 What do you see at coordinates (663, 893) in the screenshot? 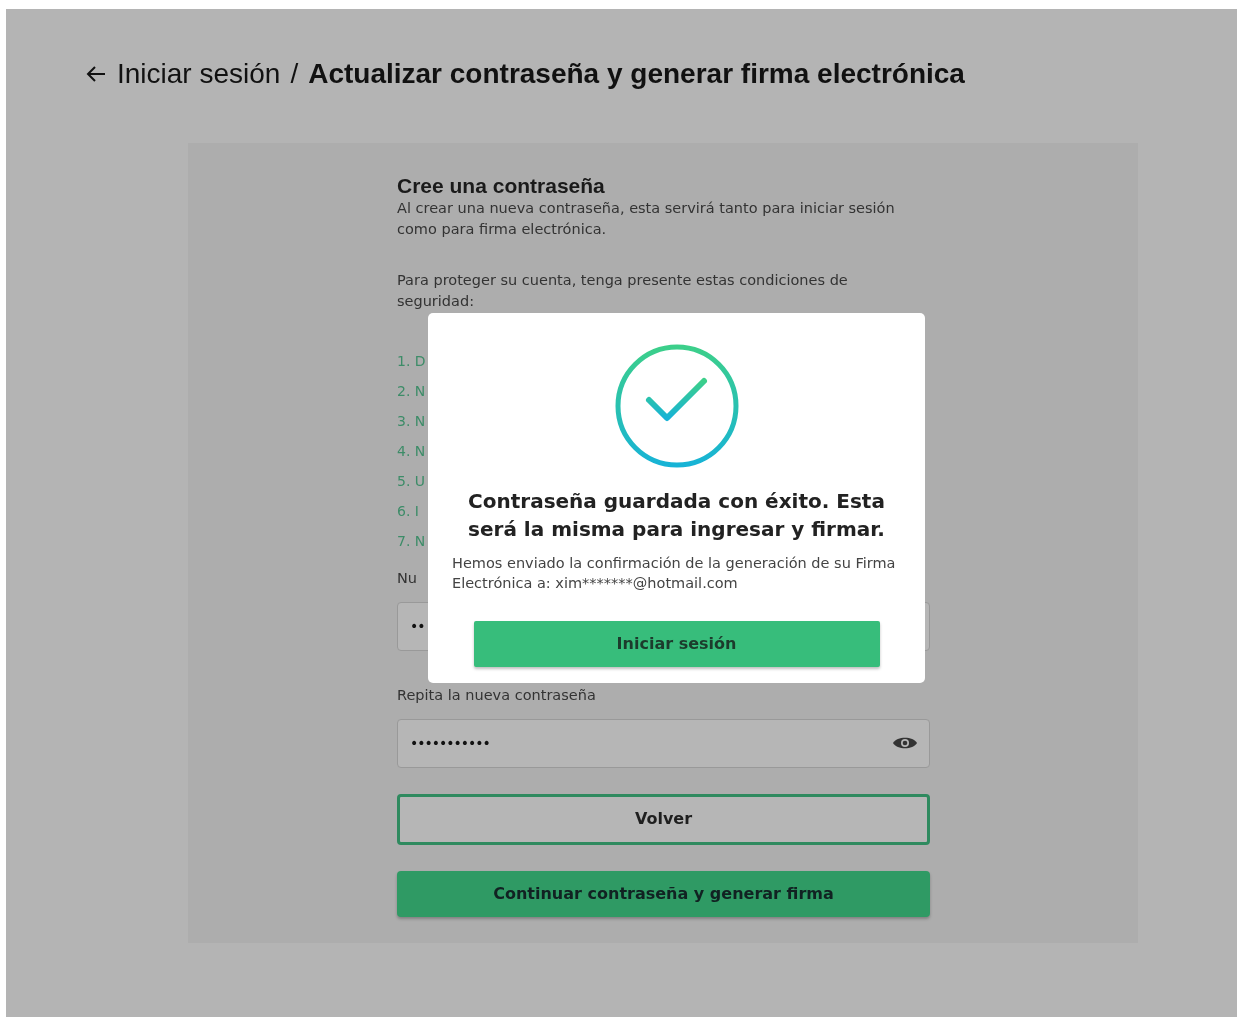
I see `continue-button: Continuar contraseña y generar firma` at bounding box center [663, 893].